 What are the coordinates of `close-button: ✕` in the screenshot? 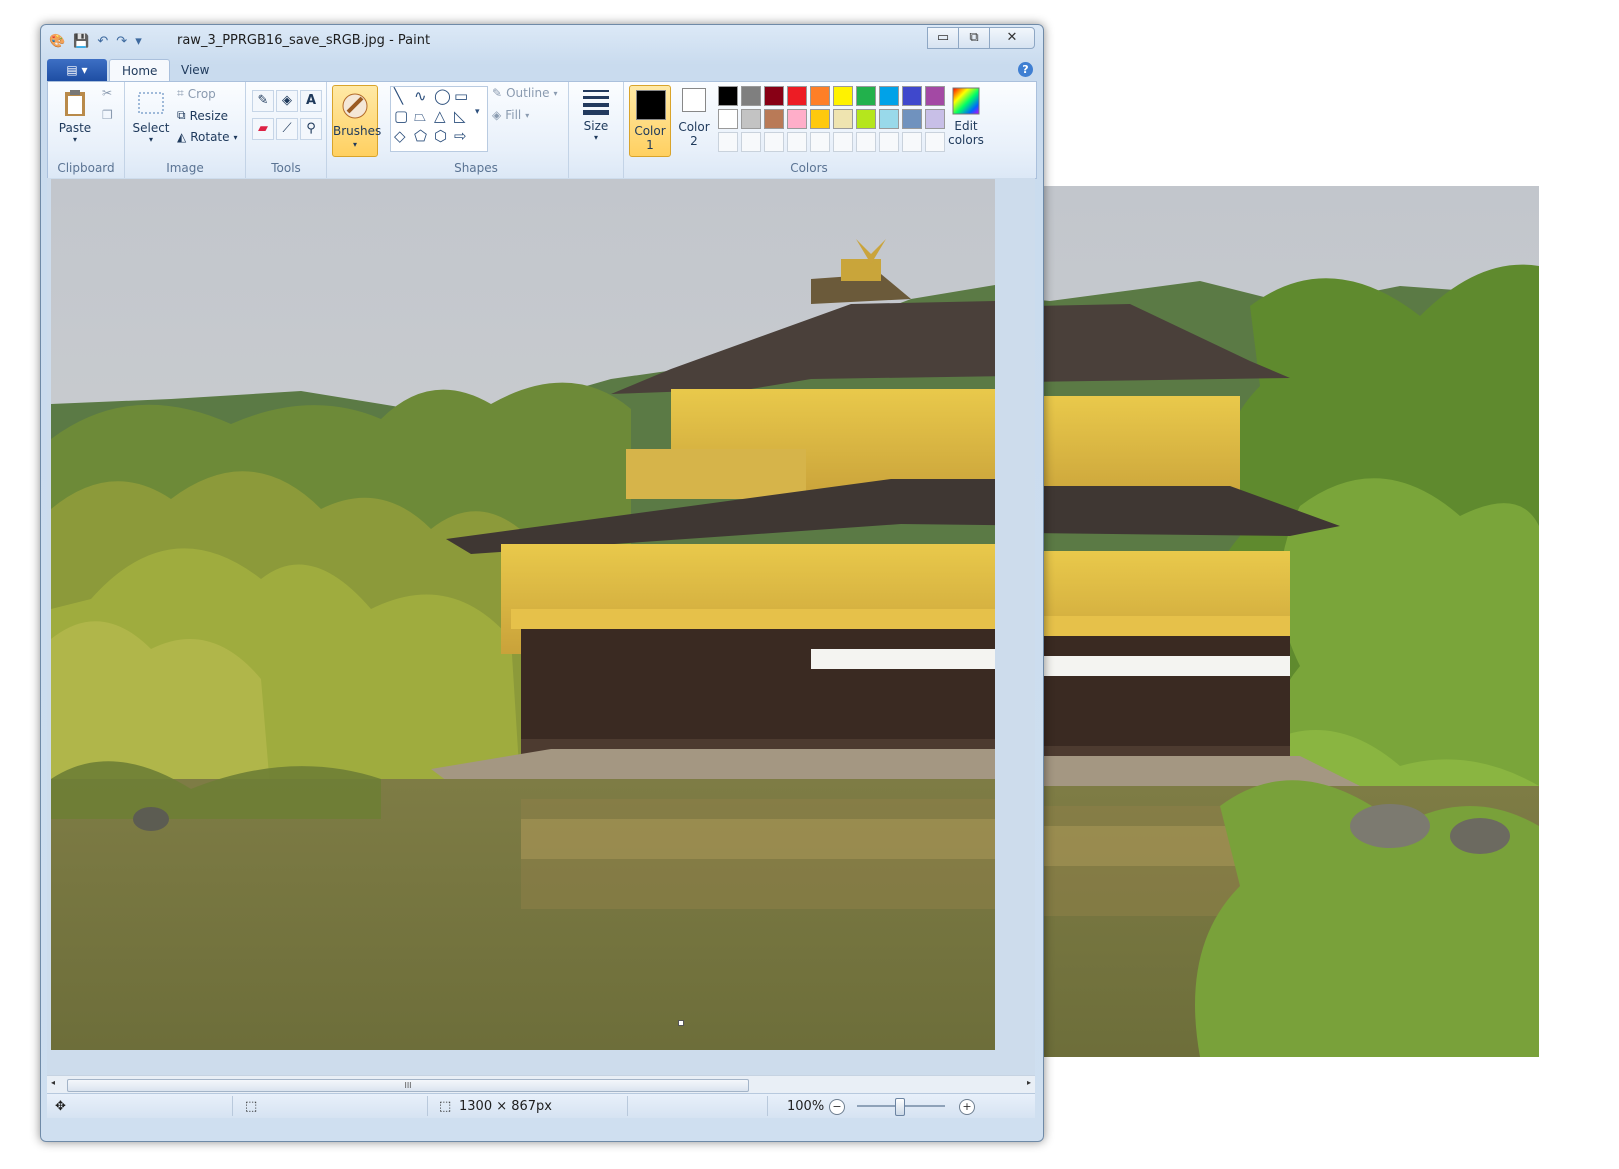 It's located at (1012, 38).